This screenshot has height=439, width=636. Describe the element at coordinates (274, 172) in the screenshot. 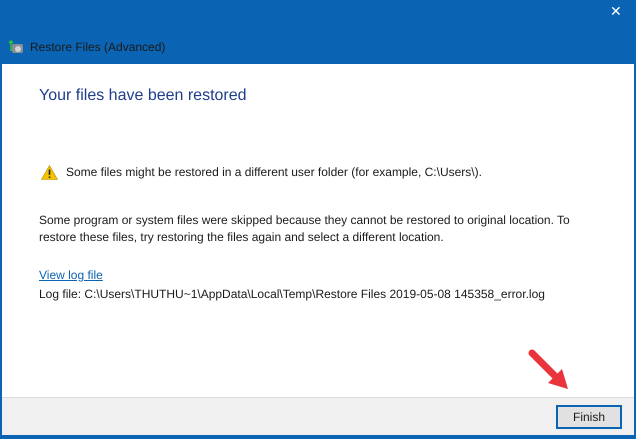

I see `warning-text: Some files might be restored in a different user folder (for example, C:\Users\).` at that location.